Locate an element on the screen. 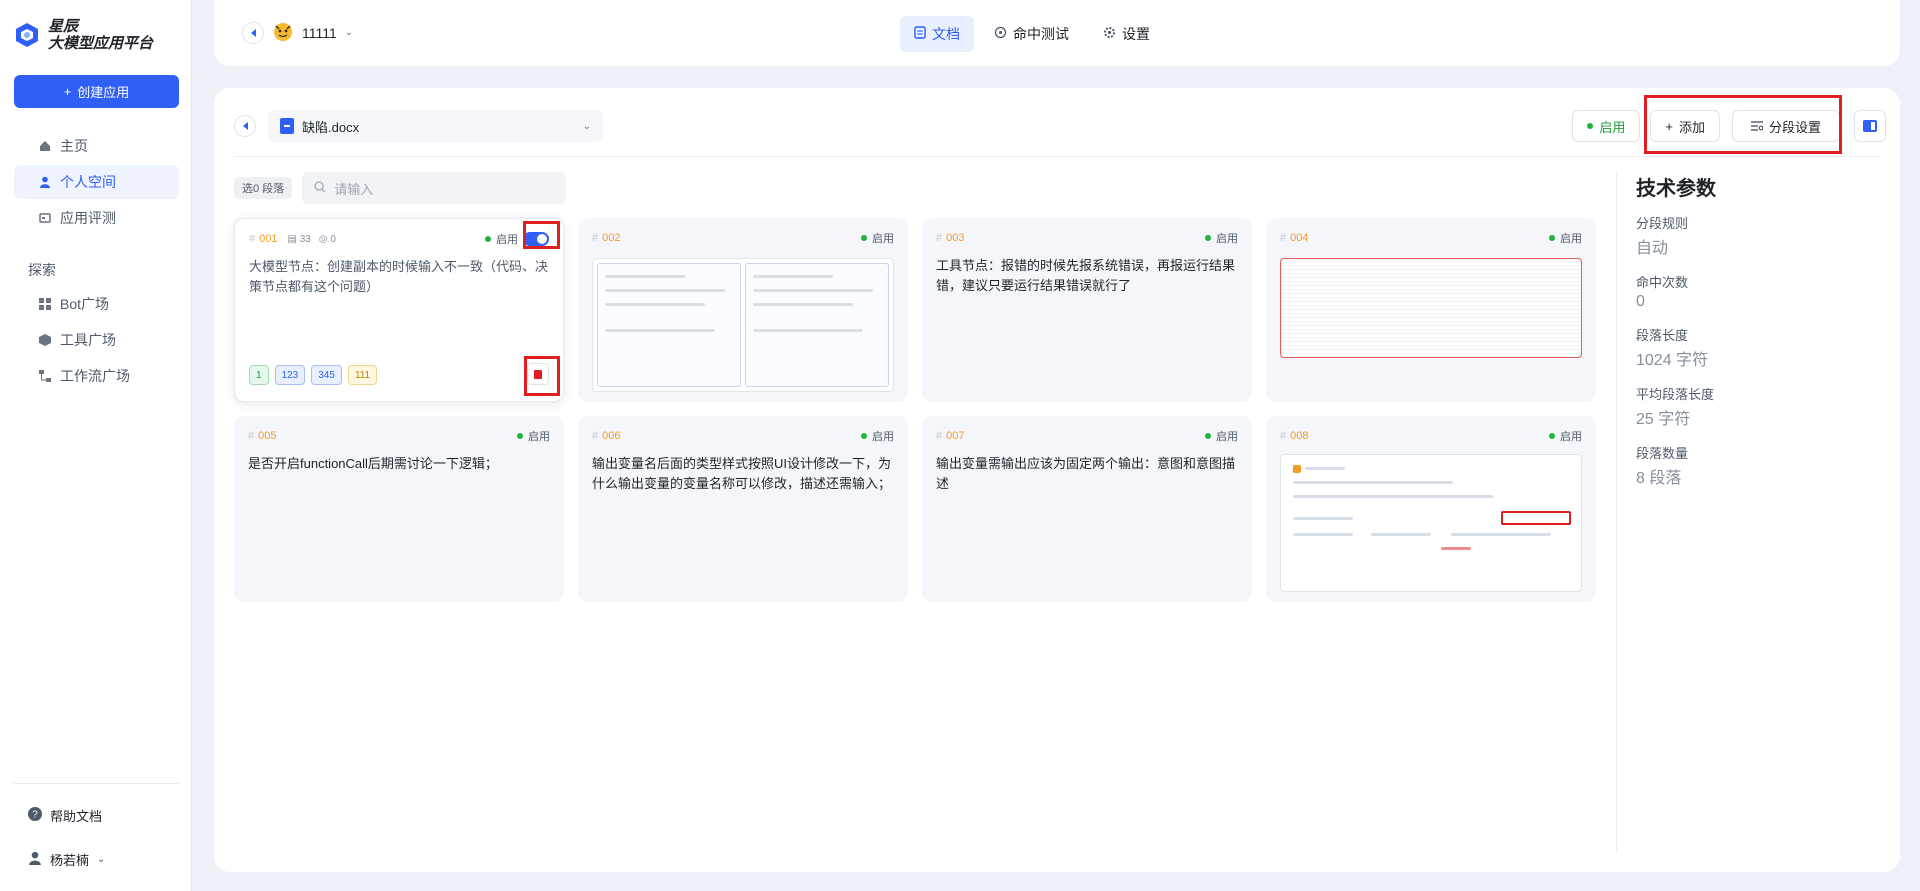 The image size is (1920, 891). segment-id: 006 is located at coordinates (611, 436).